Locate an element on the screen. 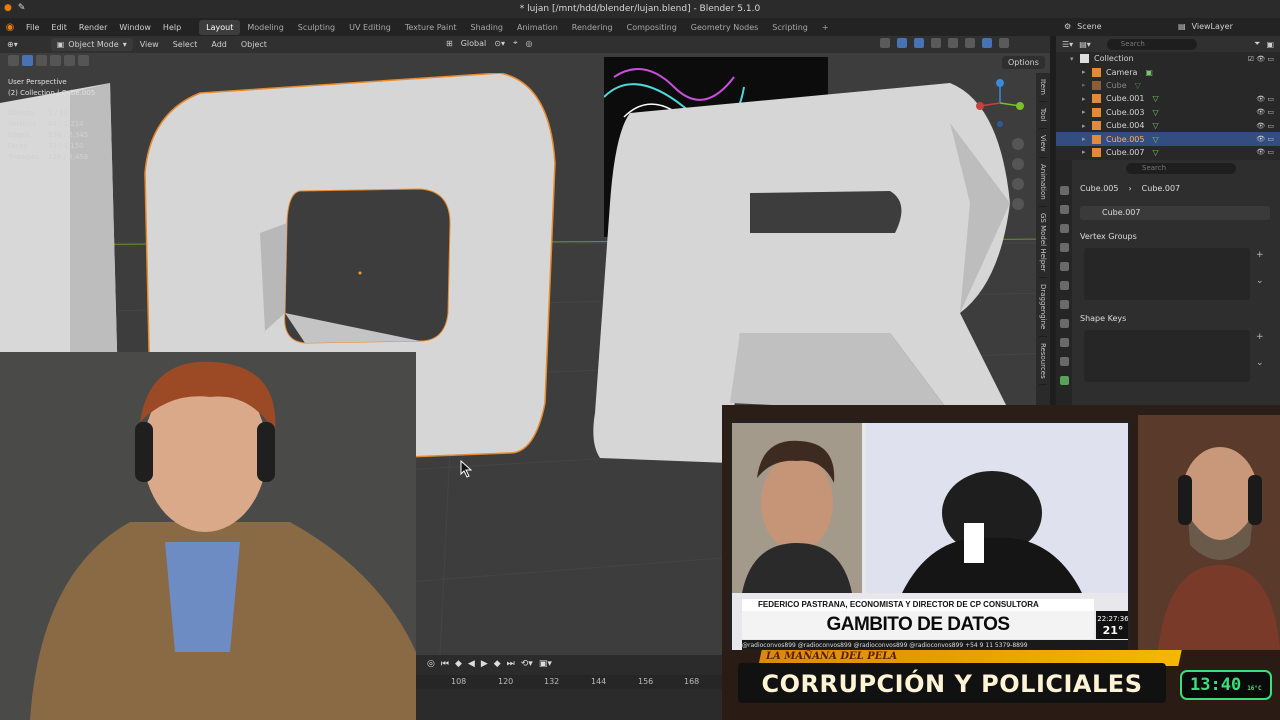 Image resolution: width=1280 pixels, height=720 pixels. menu-window: Window is located at coordinates (135, 27).